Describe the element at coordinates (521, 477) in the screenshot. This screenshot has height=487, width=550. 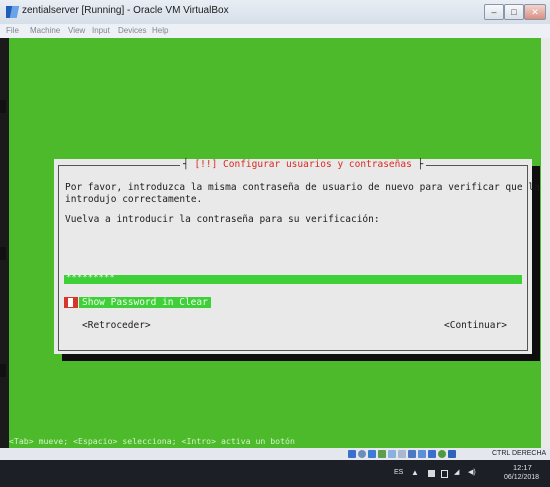
I see `clock-date: 06/12/2018` at that location.